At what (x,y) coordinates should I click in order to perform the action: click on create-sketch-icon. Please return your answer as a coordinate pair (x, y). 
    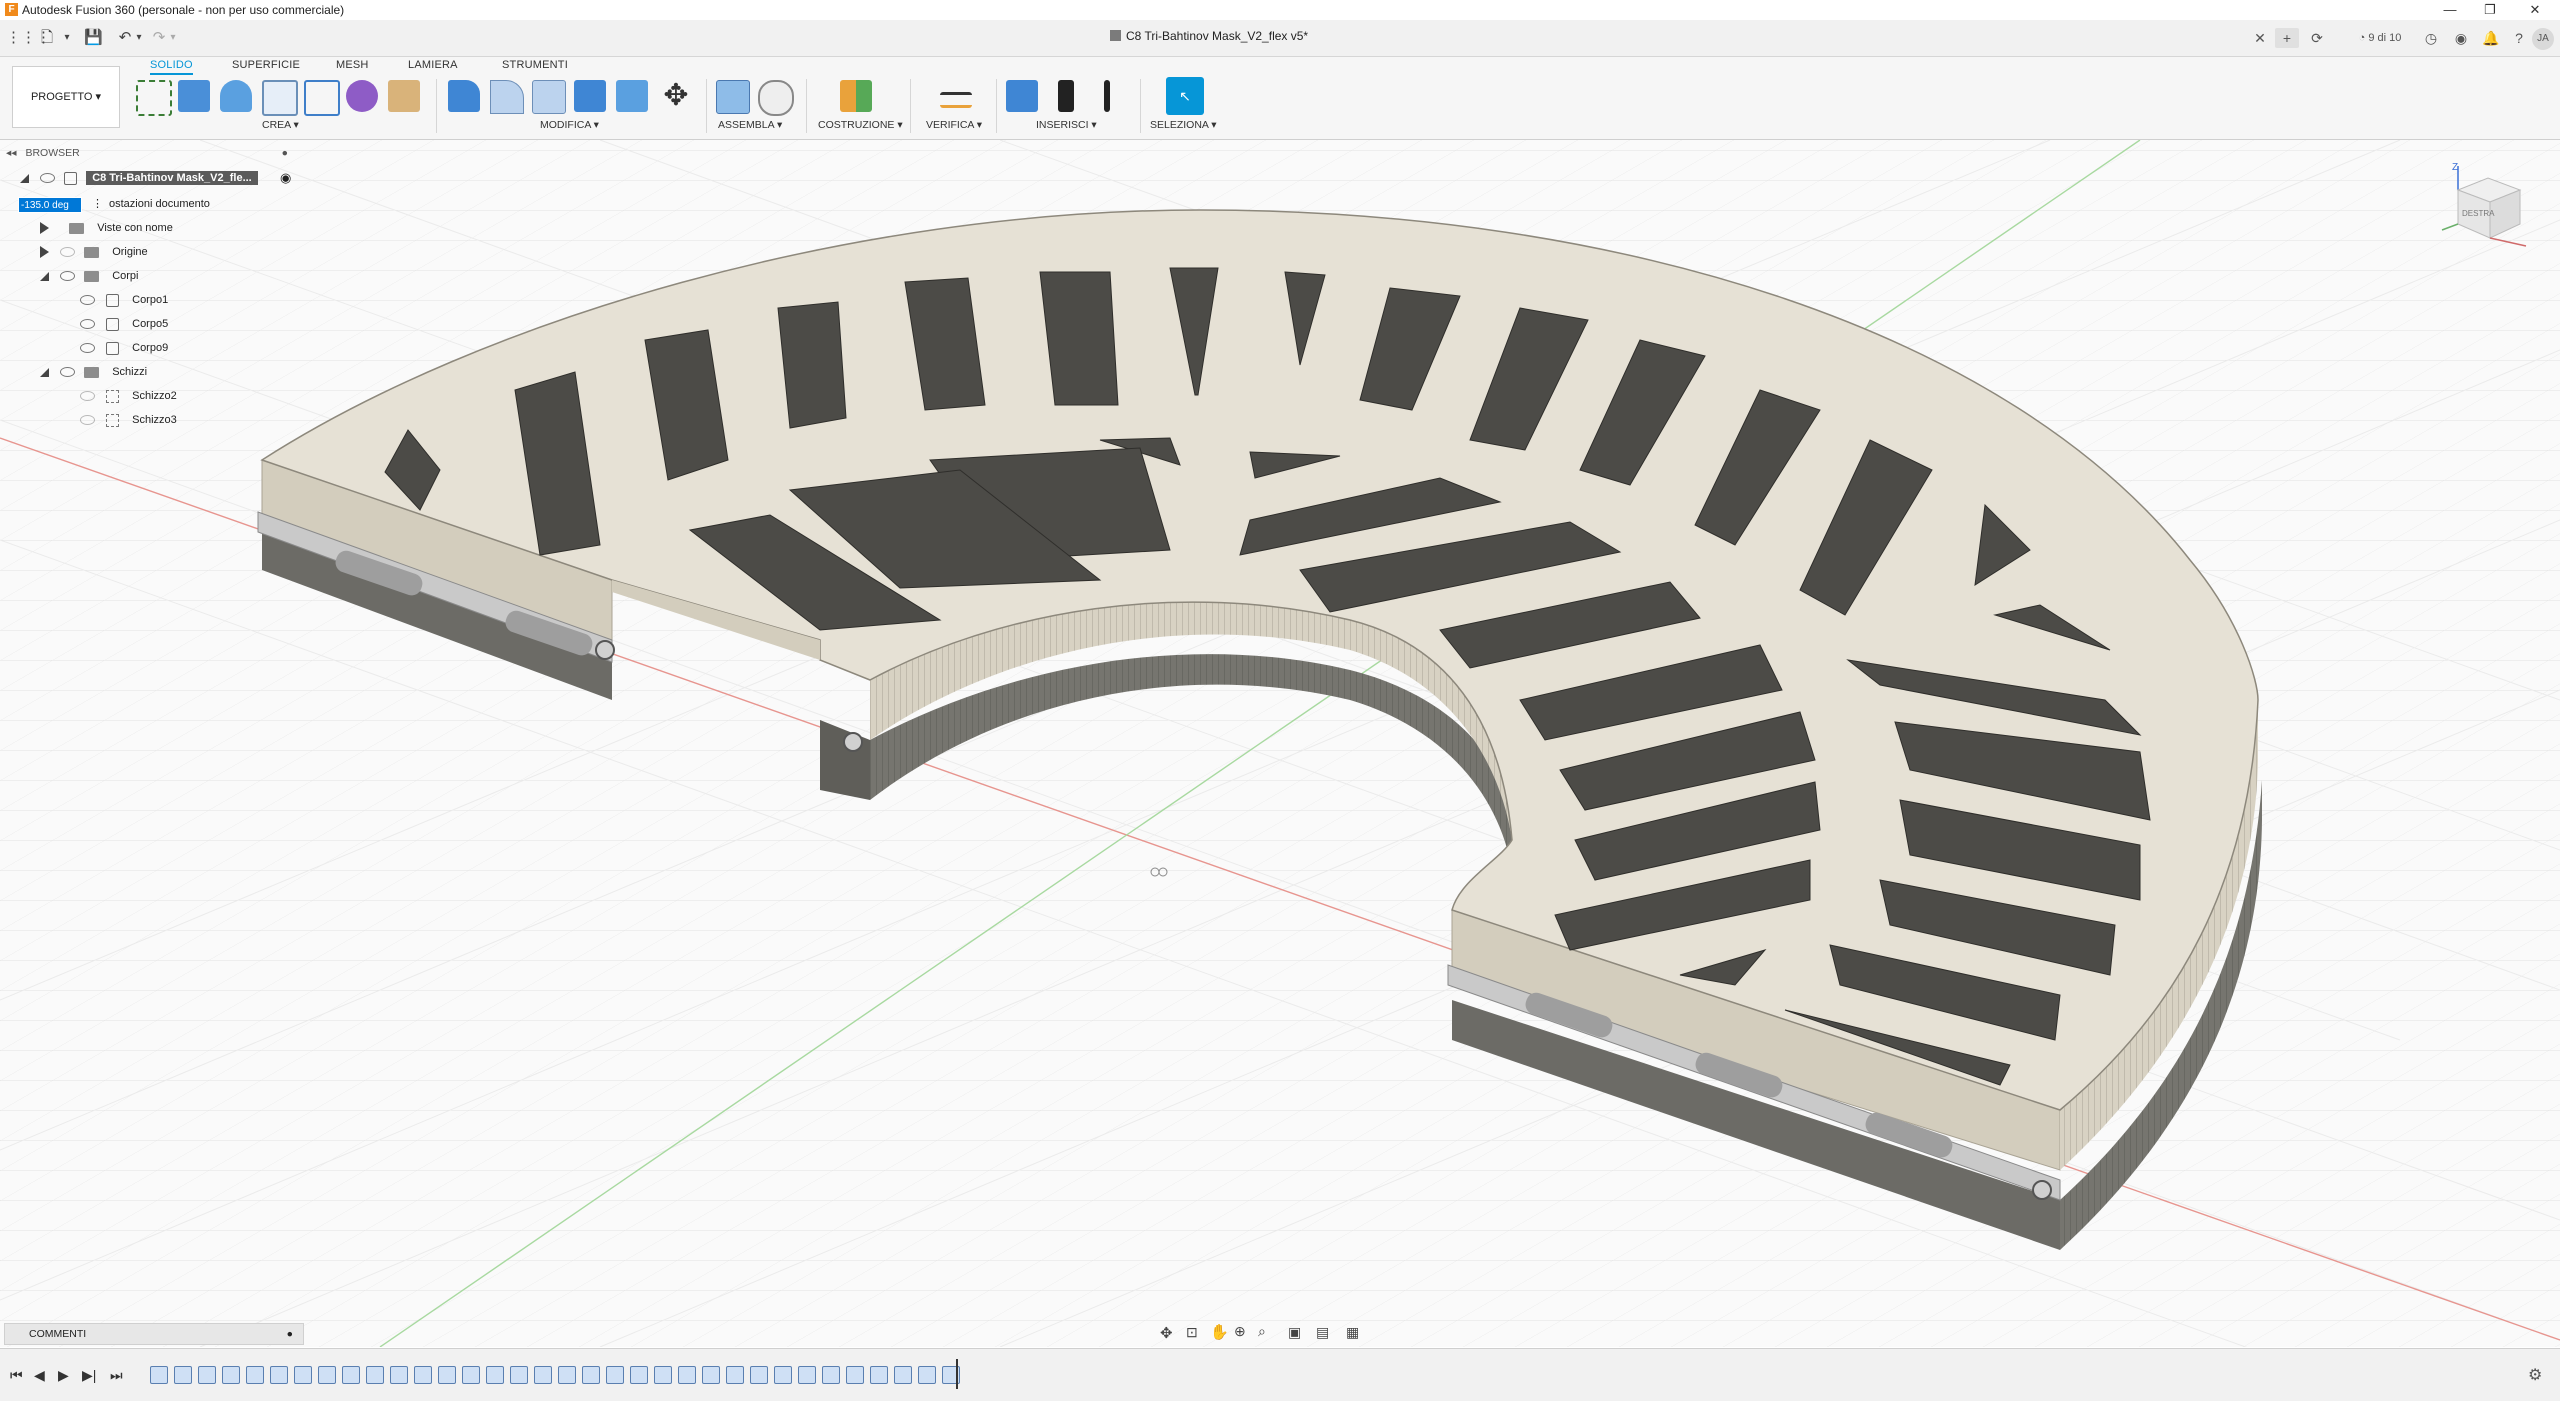
    Looking at the image, I should click on (154, 98).